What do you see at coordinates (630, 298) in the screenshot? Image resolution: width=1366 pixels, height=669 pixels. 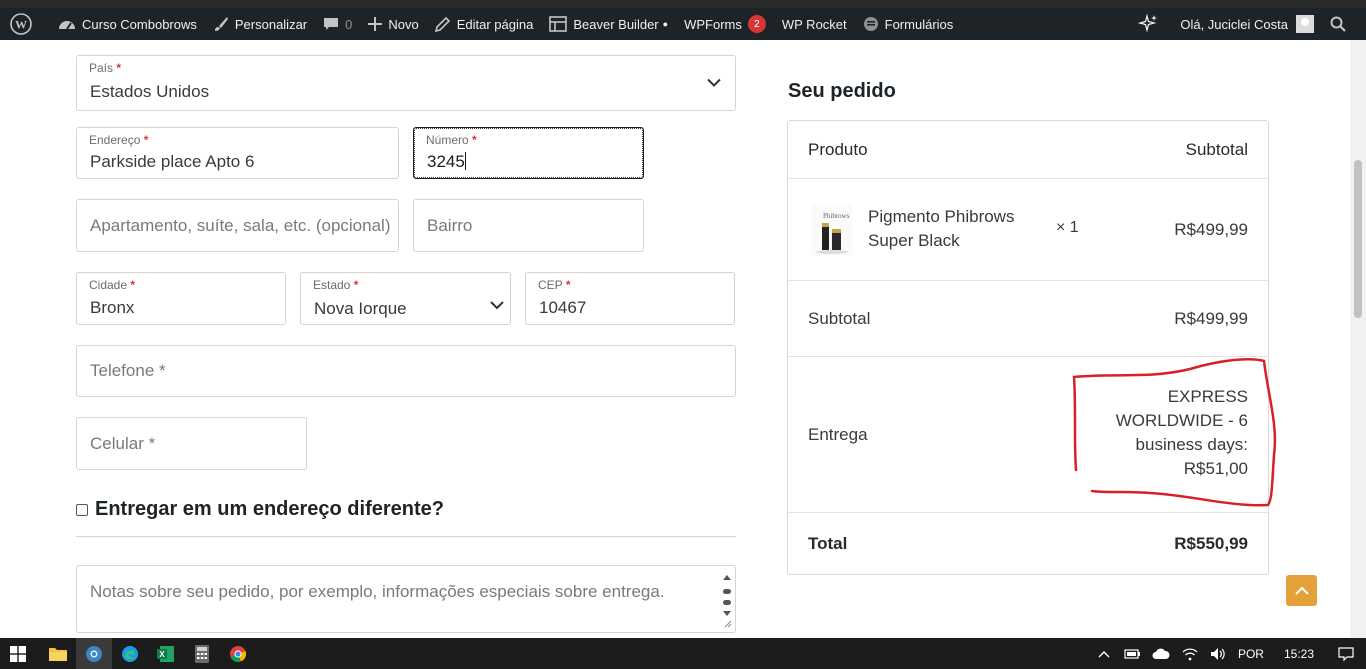 I see `zip-field: CEP * 10467` at bounding box center [630, 298].